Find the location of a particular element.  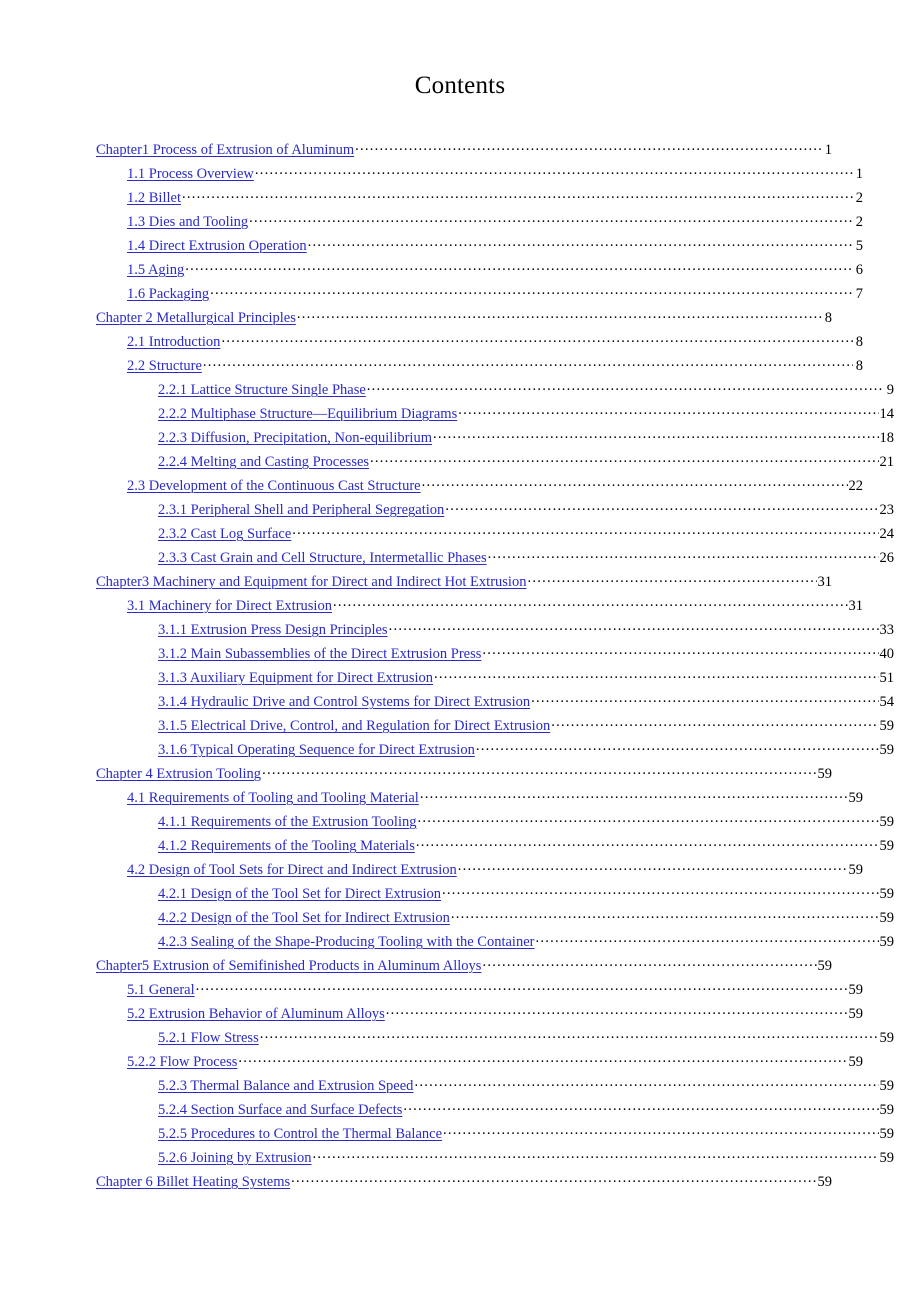

toc-entry: 1.6 Packaging 7 is located at coordinates (479, 296).